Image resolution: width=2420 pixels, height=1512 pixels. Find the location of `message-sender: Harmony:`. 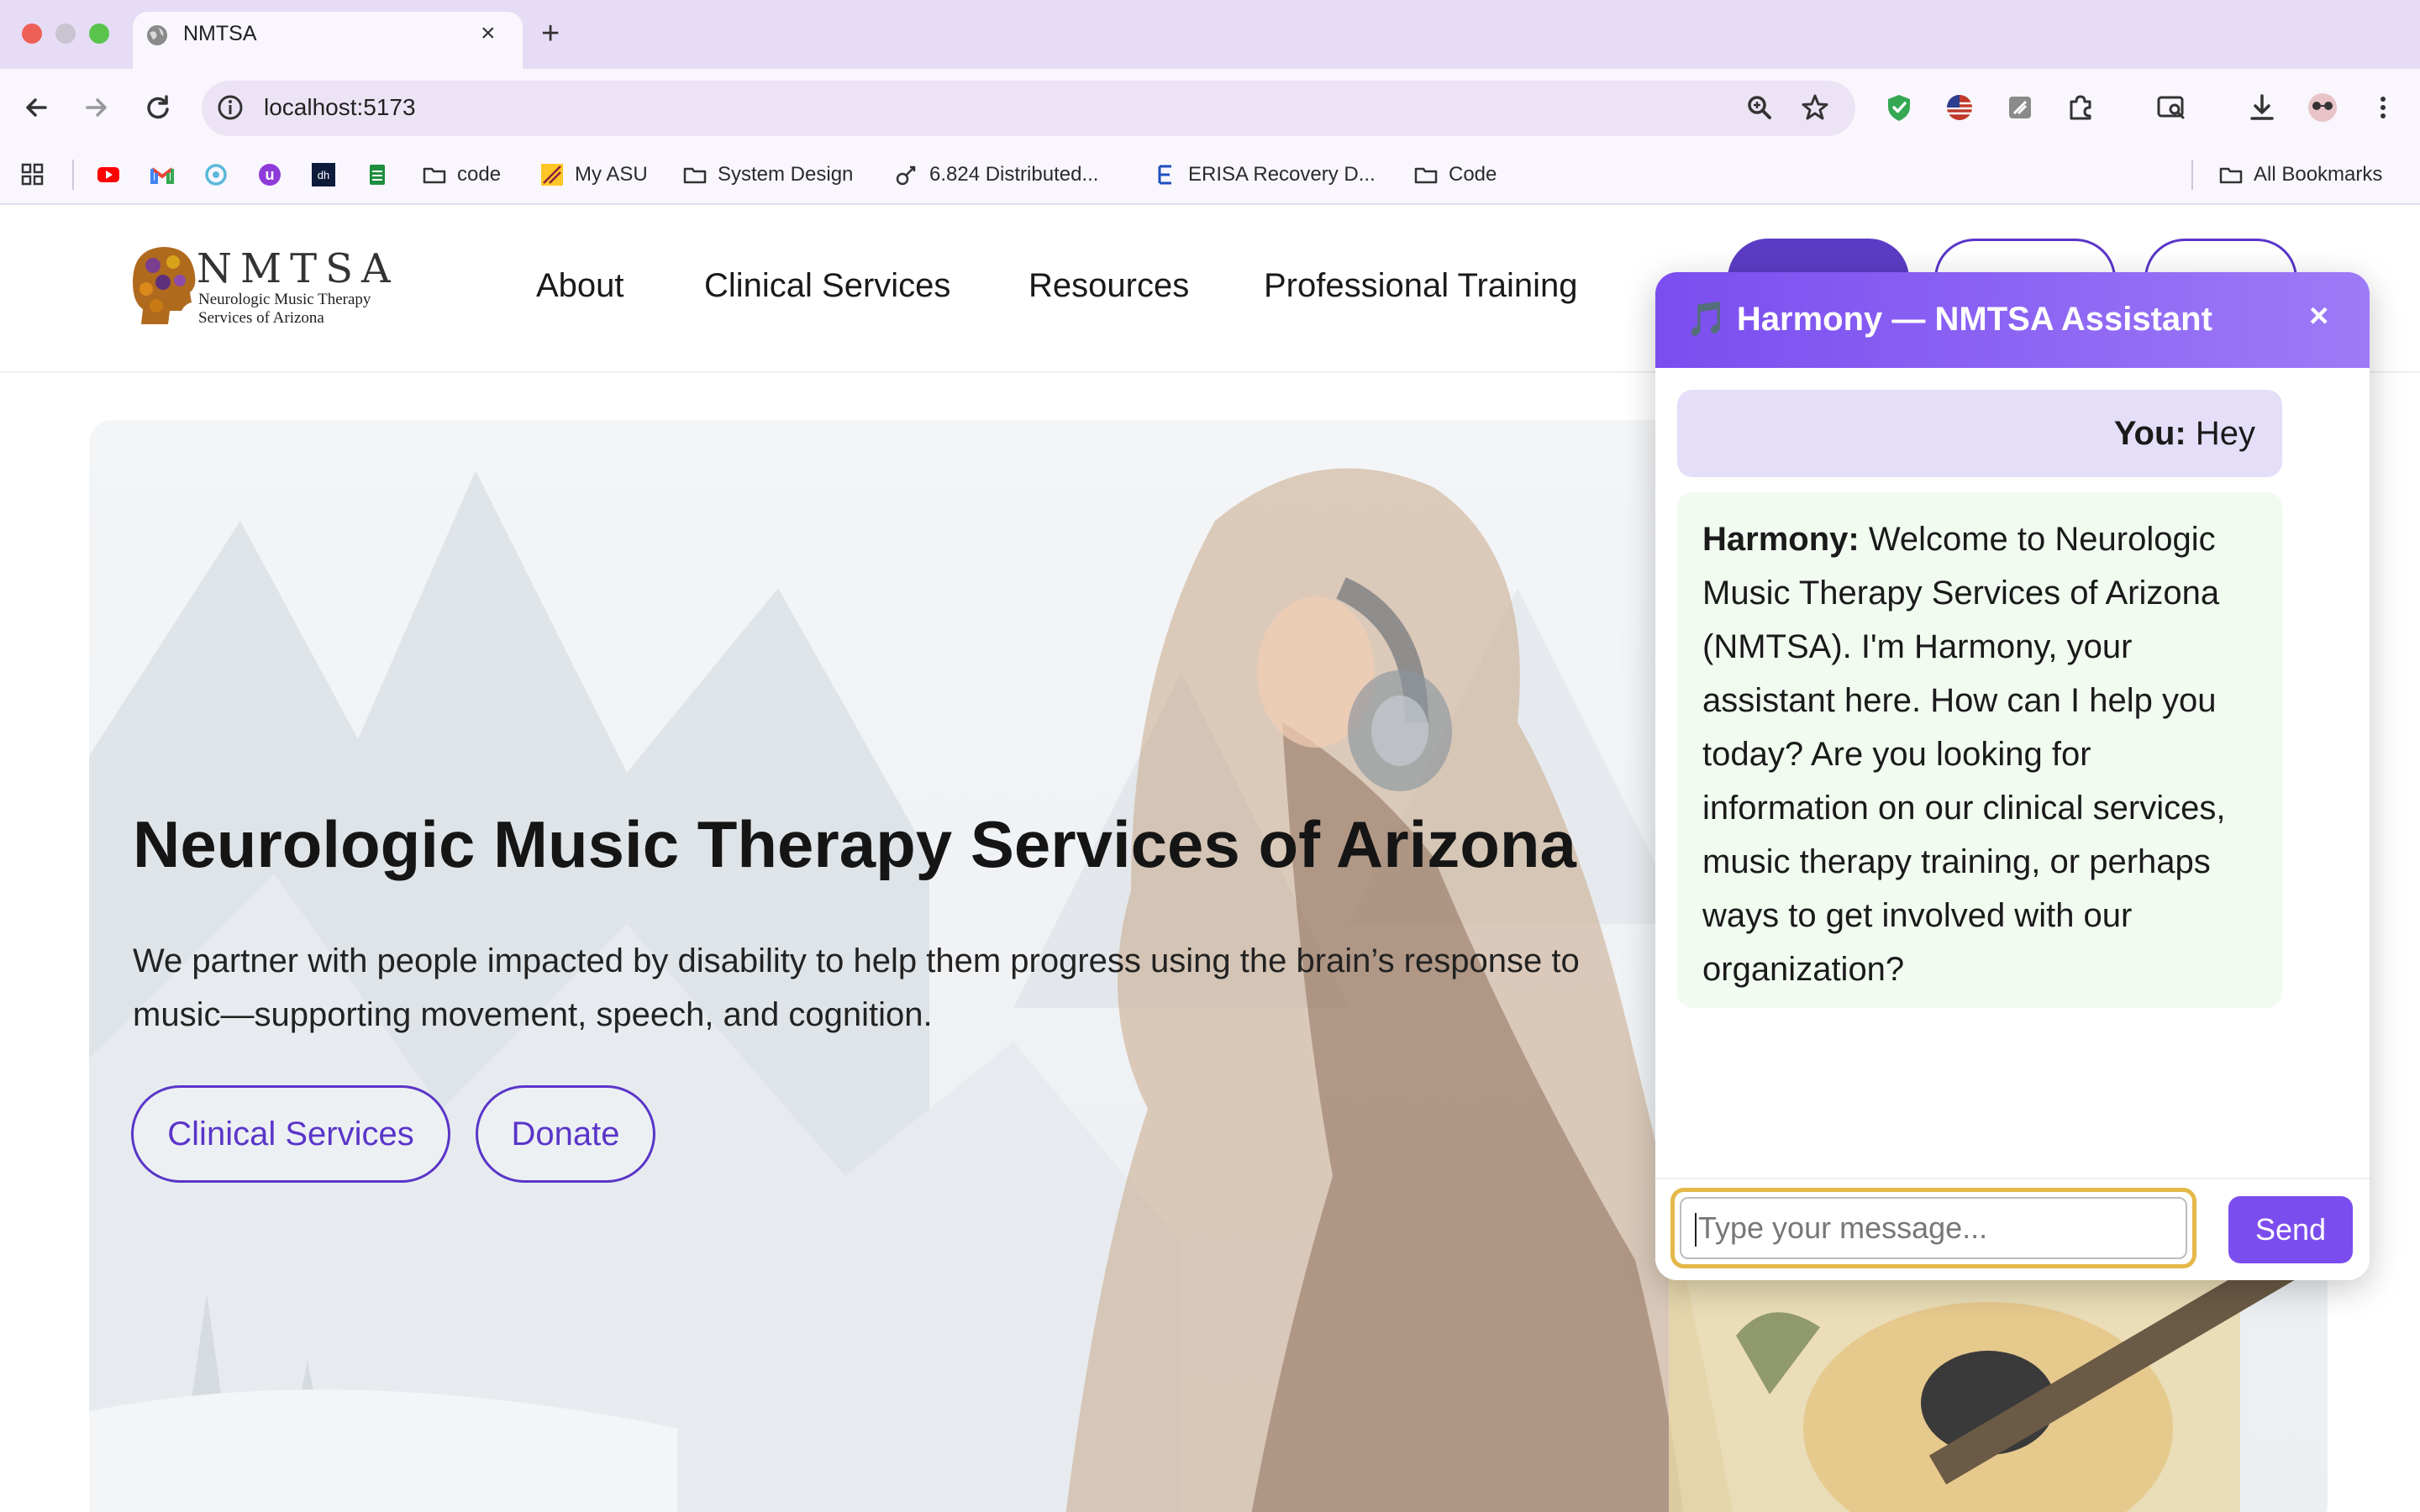

message-sender: Harmony: is located at coordinates (1781, 539).